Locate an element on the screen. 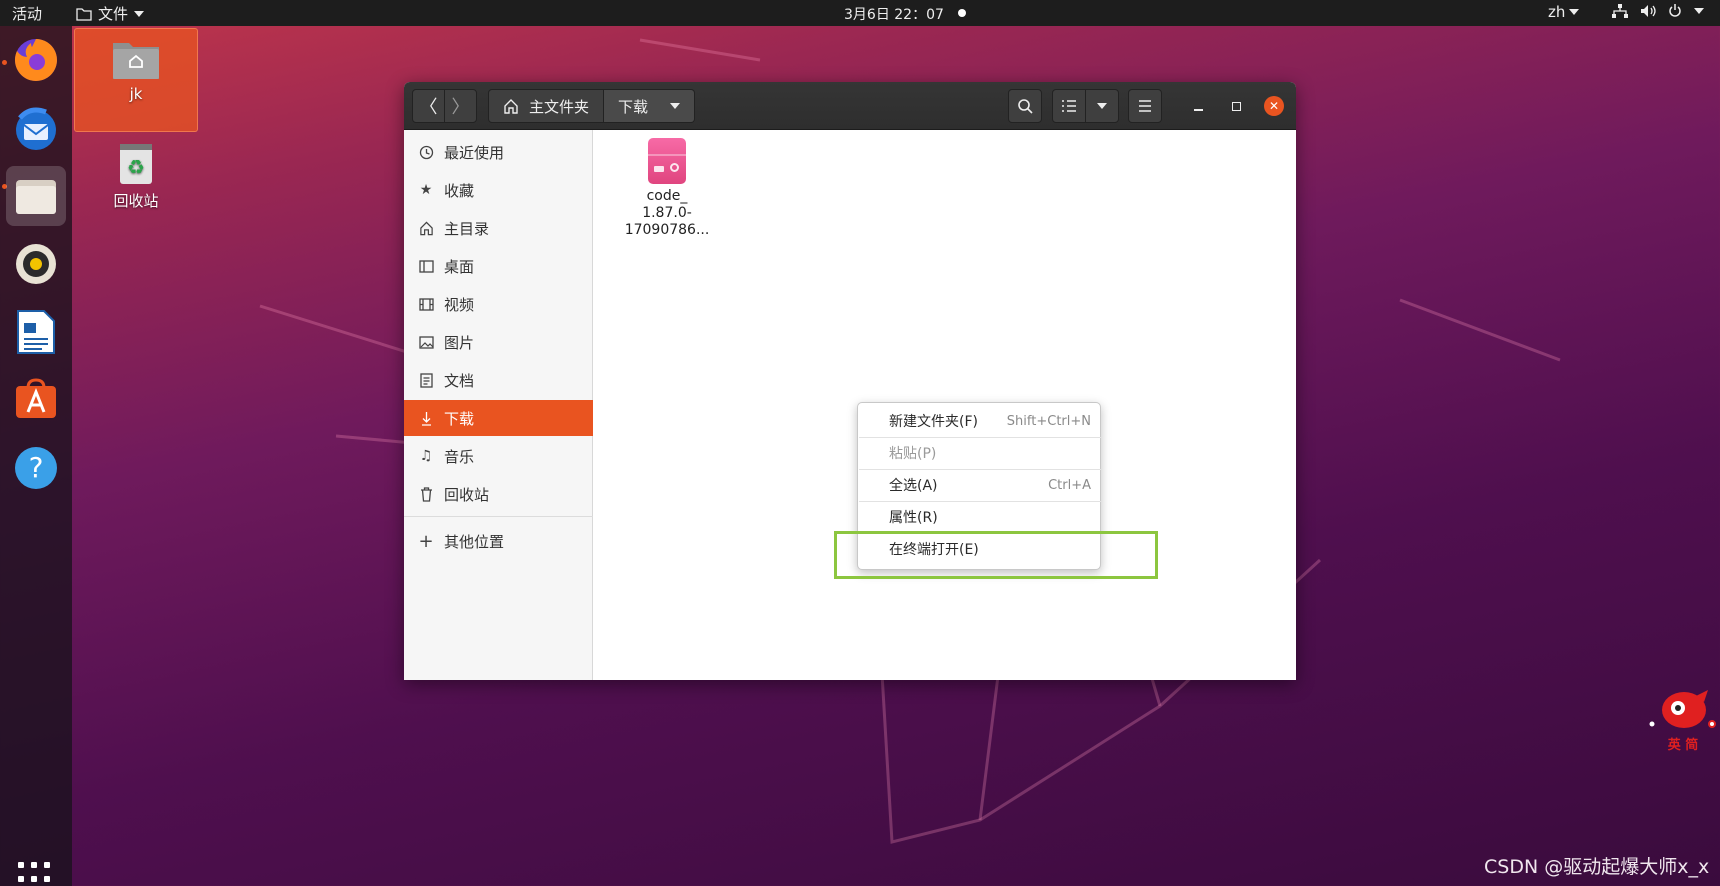 Image resolution: width=1720 pixels, height=886 pixels. music-icon: ♫ is located at coordinates (426, 456).